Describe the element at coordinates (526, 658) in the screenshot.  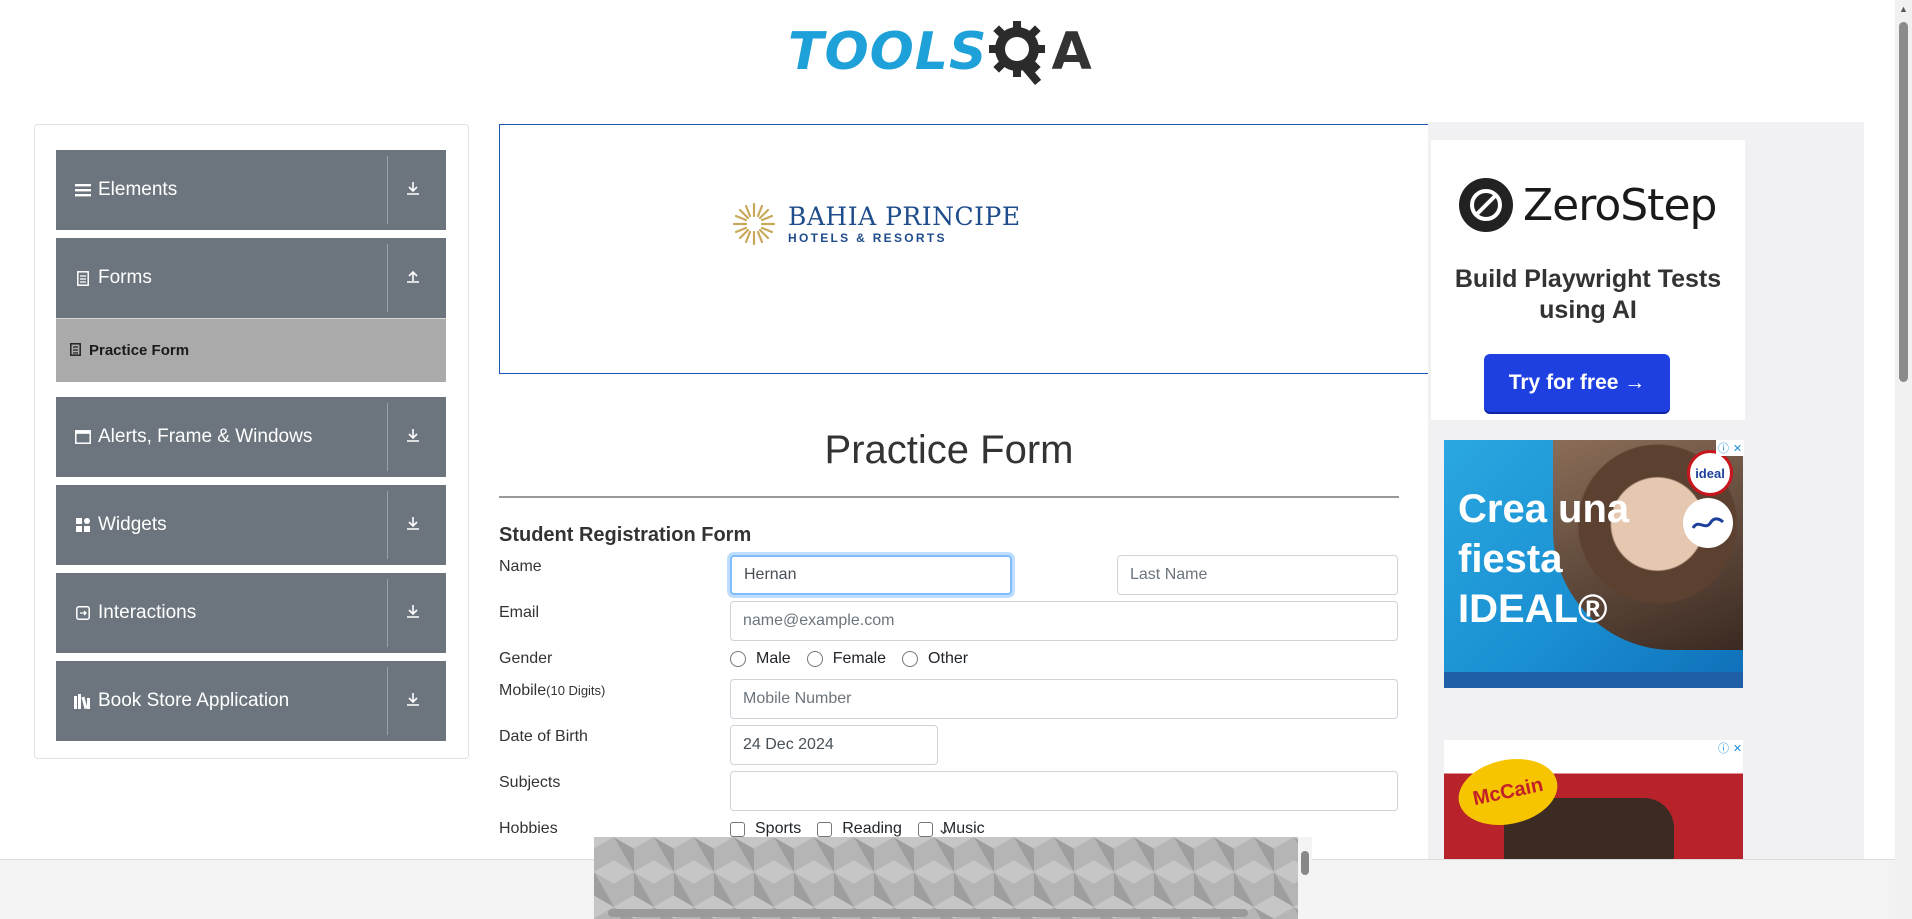
I see `gender-label: Gender` at that location.